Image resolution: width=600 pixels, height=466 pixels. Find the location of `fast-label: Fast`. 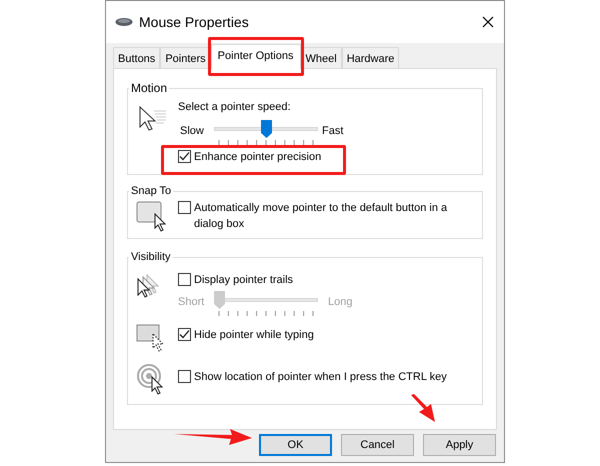

fast-label: Fast is located at coordinates (333, 131).